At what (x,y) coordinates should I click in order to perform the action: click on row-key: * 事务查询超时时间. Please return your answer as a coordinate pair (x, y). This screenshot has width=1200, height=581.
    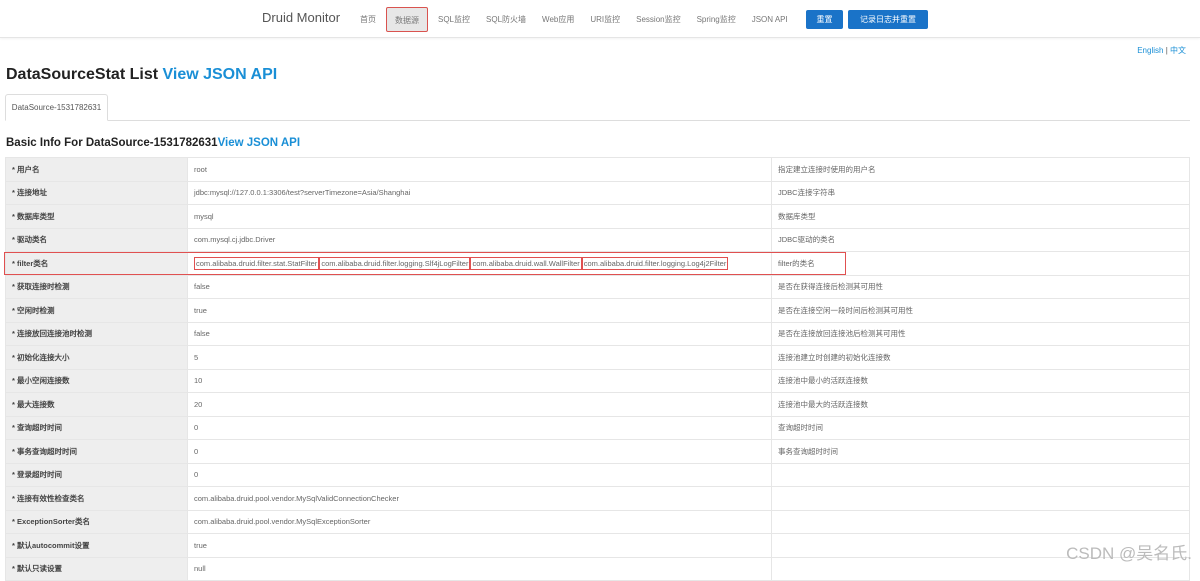
    Looking at the image, I should click on (96, 451).